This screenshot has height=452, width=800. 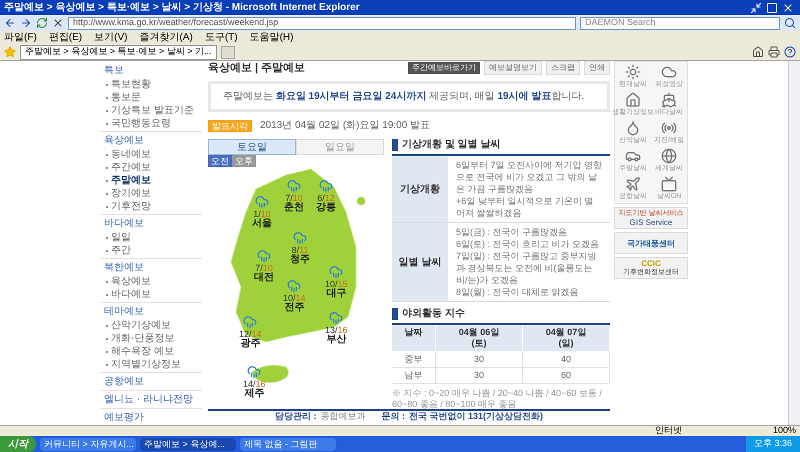 I want to click on sidebar-item: 특보현황, so click(x=131, y=84).